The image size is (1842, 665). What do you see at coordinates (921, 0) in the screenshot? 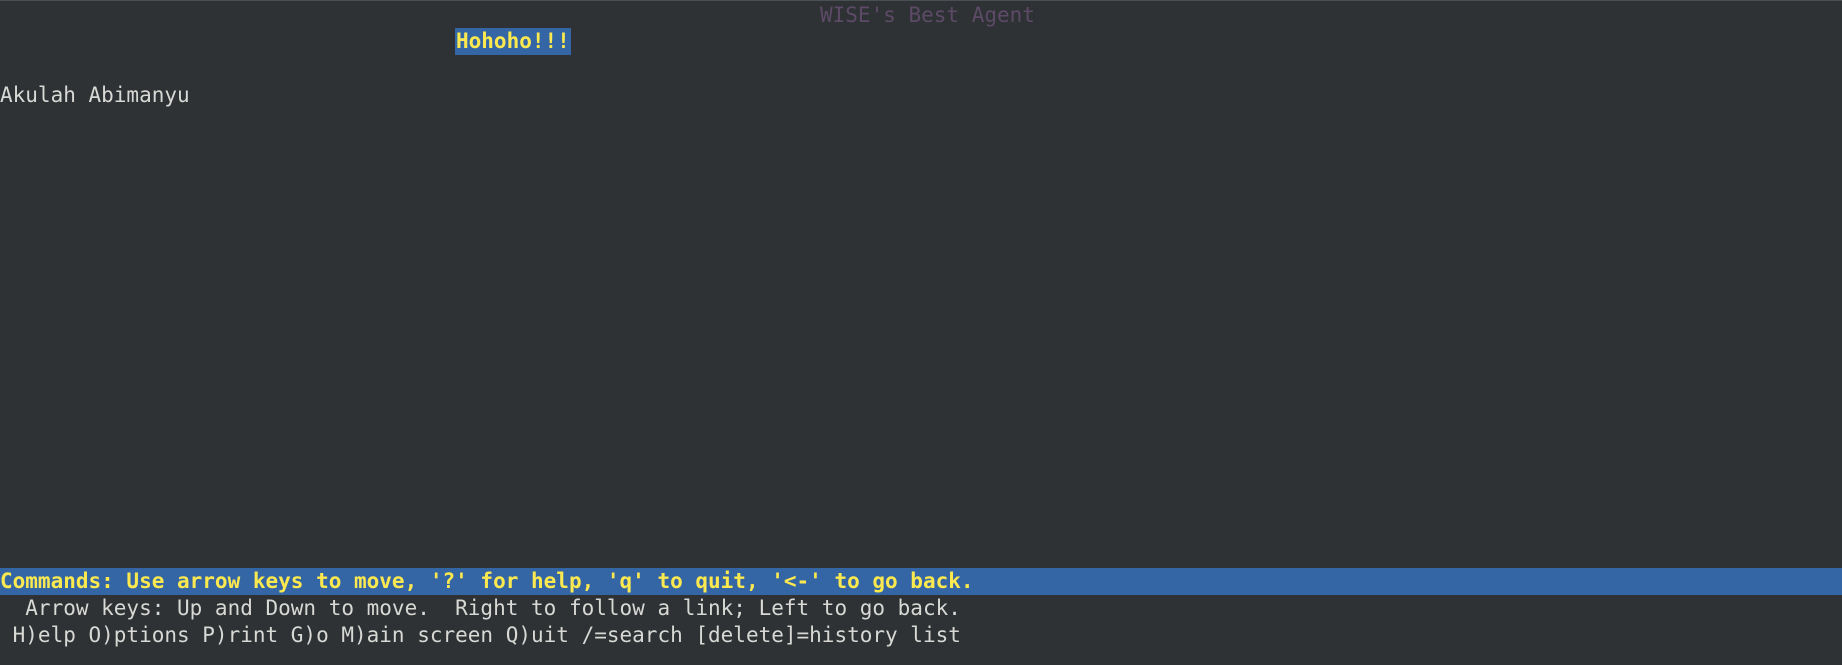
I see `window-top-border` at bounding box center [921, 0].